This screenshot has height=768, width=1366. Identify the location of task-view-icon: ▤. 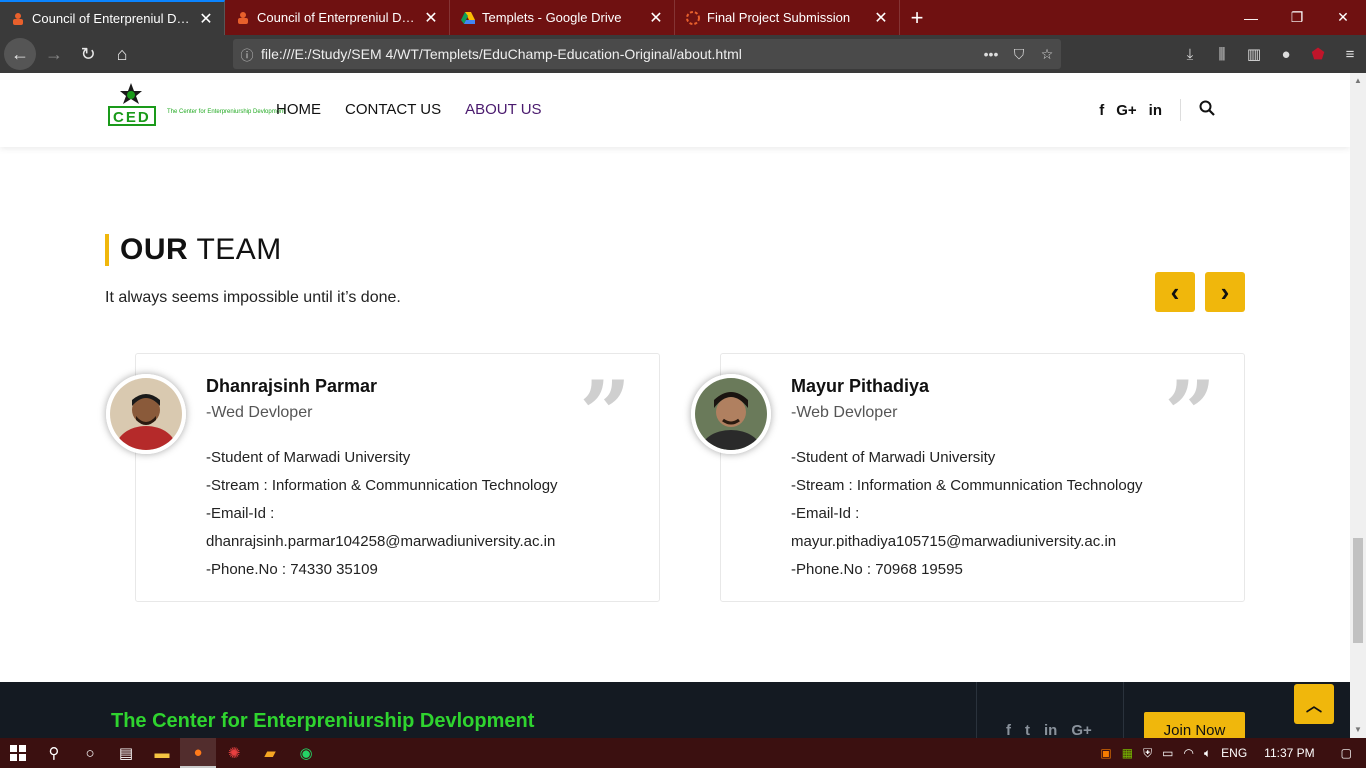
(126, 753).